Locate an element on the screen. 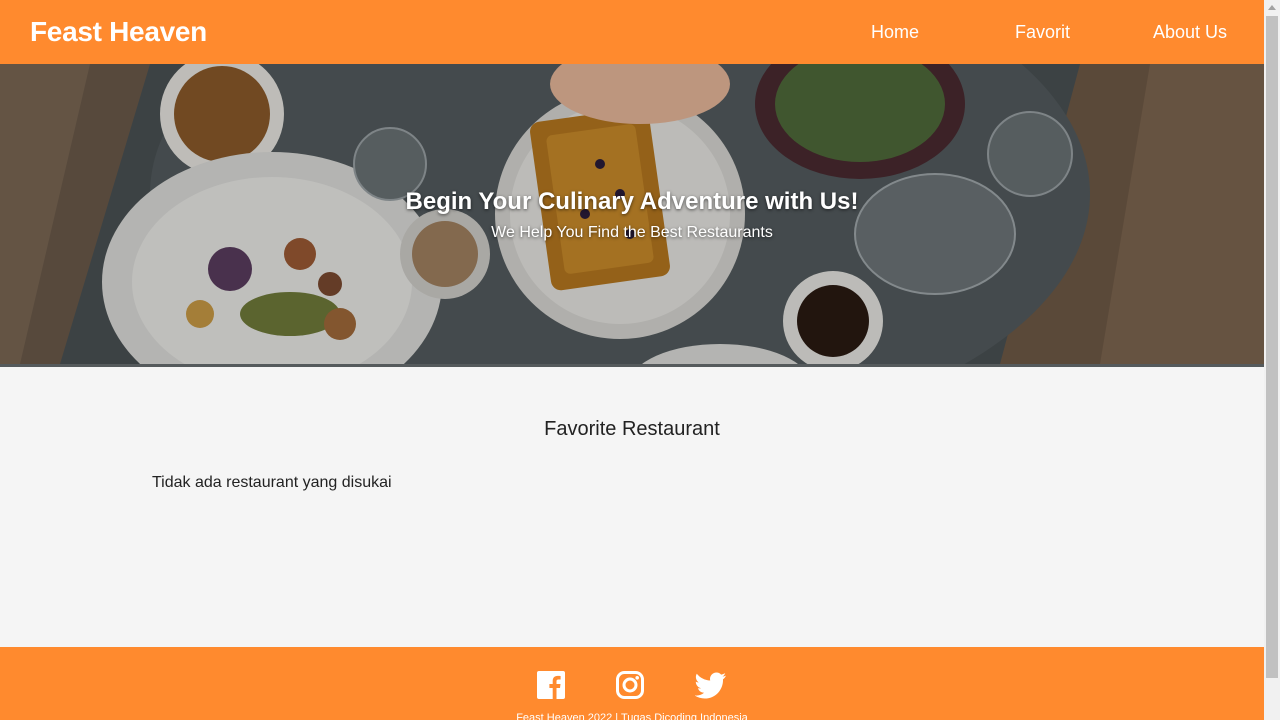 The width and height of the screenshot is (1280, 720). scrollbar-thumb is located at coordinates (1272, 347).